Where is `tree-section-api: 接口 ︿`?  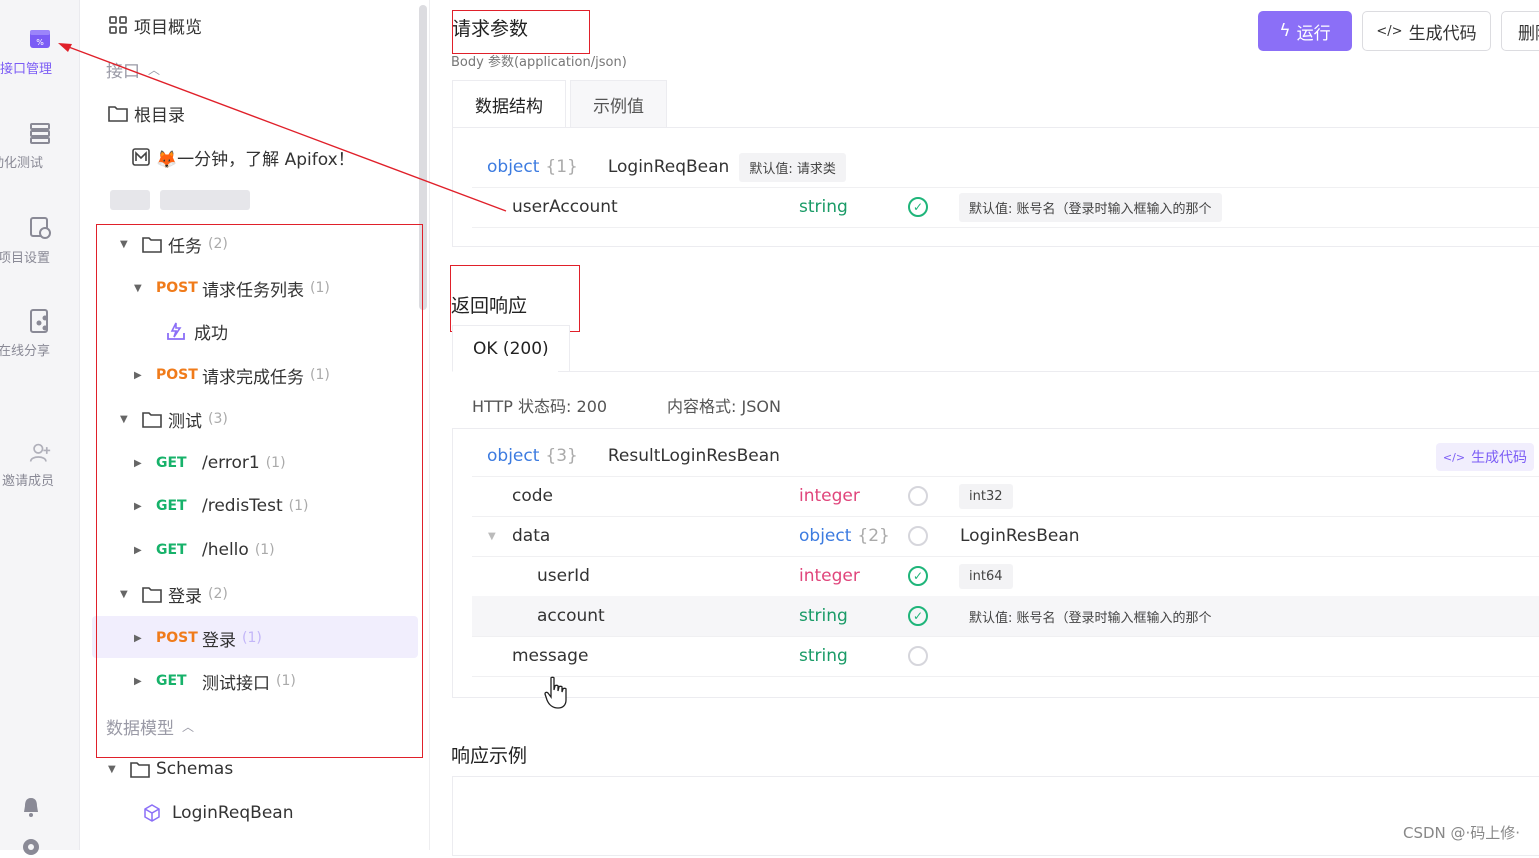 tree-section-api: 接口 ︿ is located at coordinates (133, 69).